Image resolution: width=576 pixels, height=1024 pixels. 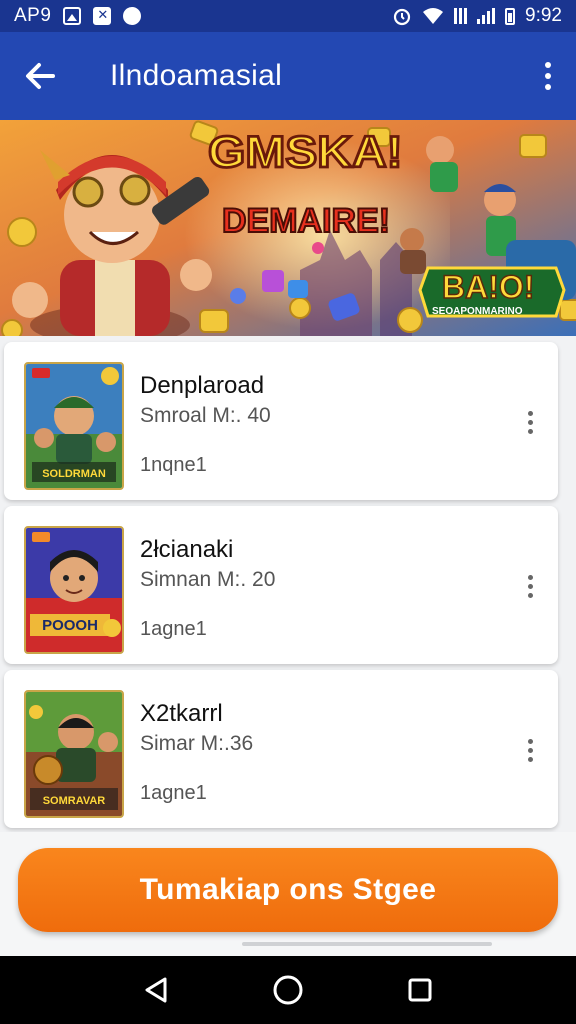 I want to click on app-bar: Ilndoamasial, so click(x=288, y=76).